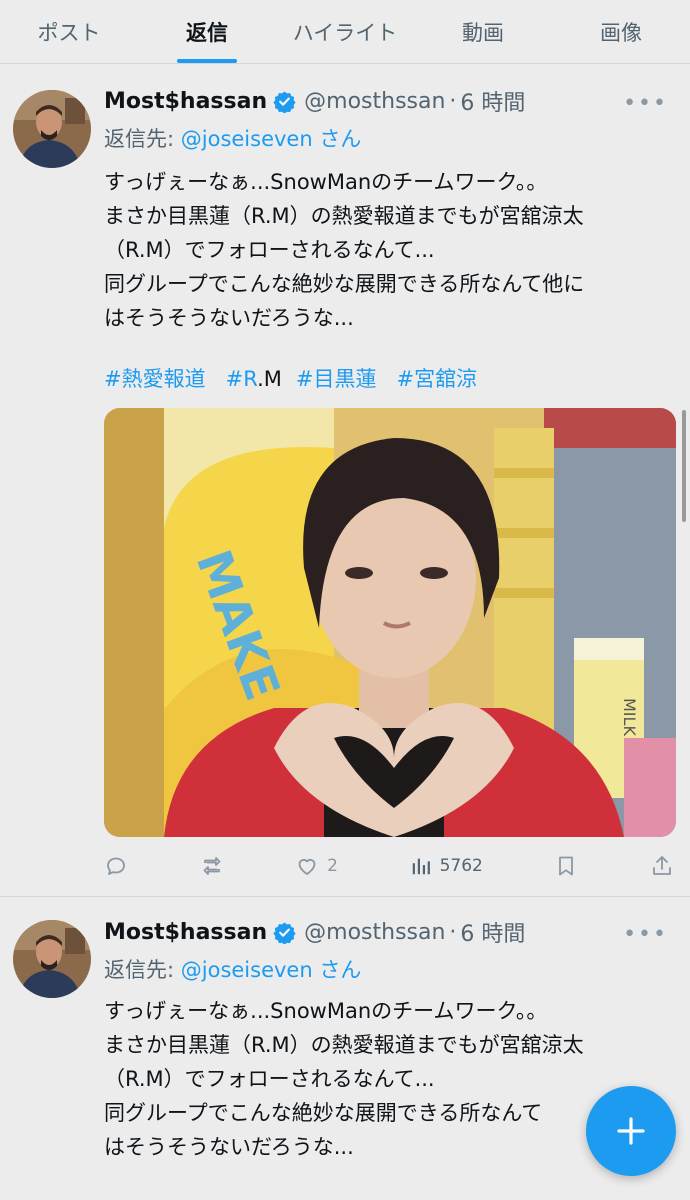 Image resolution: width=690 pixels, height=1200 pixels. I want to click on tweet-text-line: 同グループでこんな絶妙な展開できる所なんて他に, so click(344, 284).